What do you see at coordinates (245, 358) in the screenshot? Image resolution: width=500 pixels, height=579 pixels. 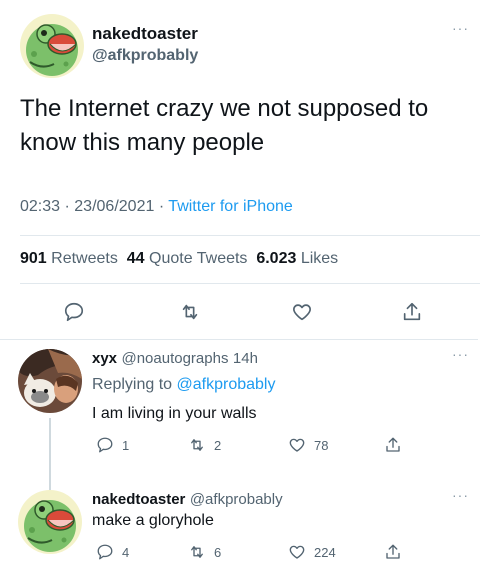 I see `reply-time: 14h` at bounding box center [245, 358].